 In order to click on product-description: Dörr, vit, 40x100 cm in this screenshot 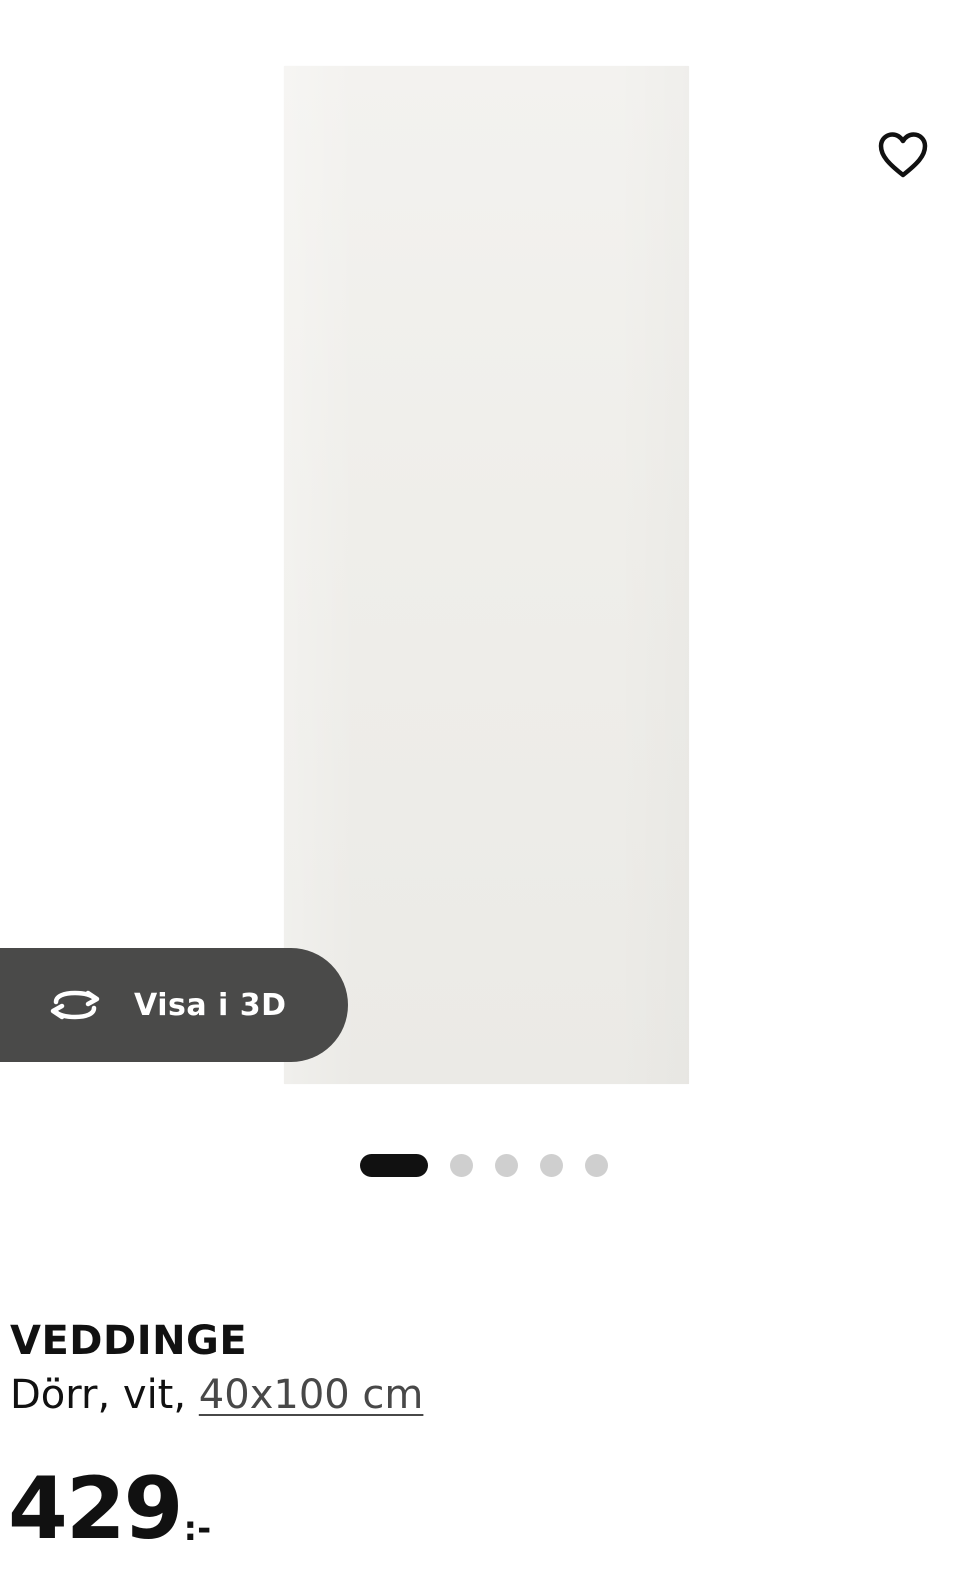, I will do `click(216, 1395)`.